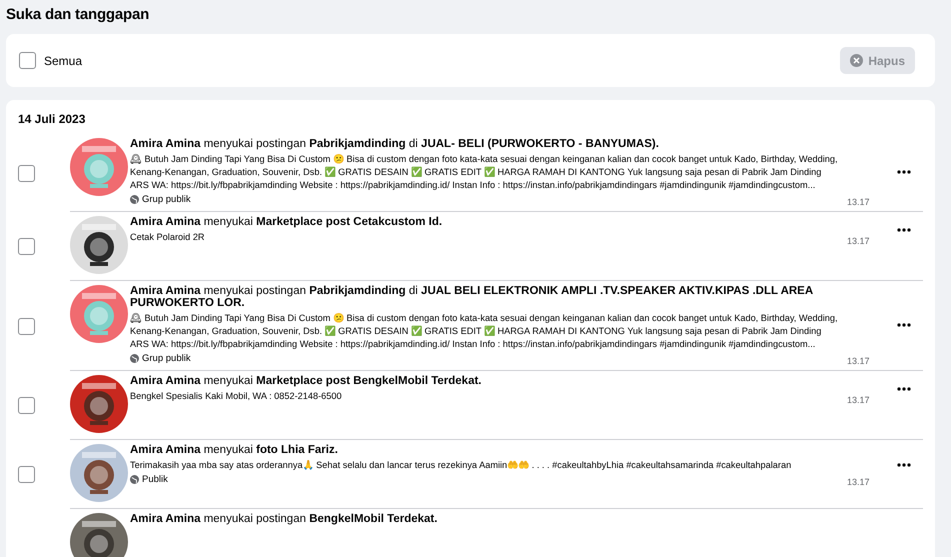 Image resolution: width=951 pixels, height=557 pixels. What do you see at coordinates (284, 519) in the screenshot?
I see `activity-title: Amira Amina menyukai postingan BengkelMobil Terdekat.` at bounding box center [284, 519].